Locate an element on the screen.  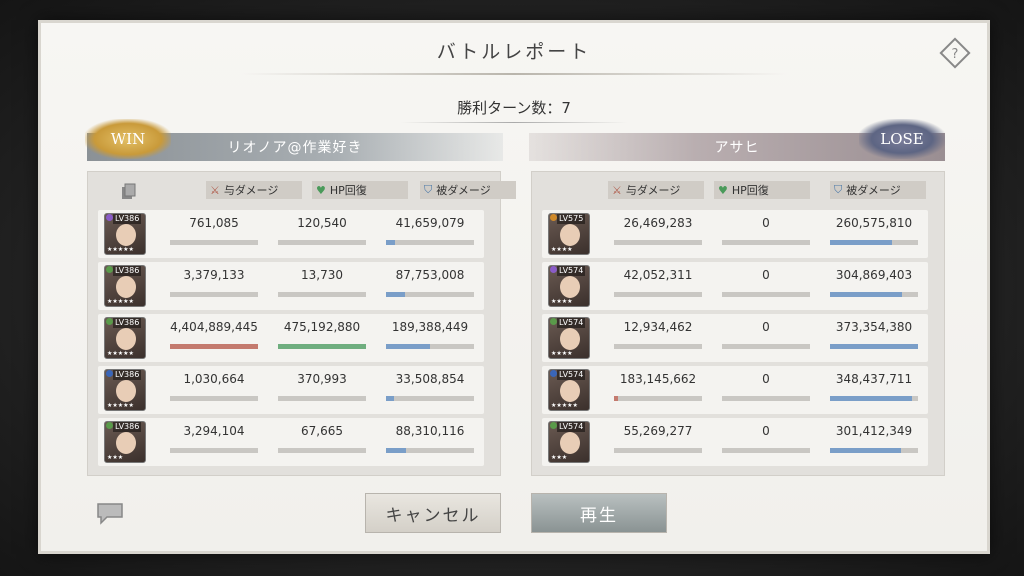
damage-taken-value: 373,354,380 is located at coordinates (874, 327).